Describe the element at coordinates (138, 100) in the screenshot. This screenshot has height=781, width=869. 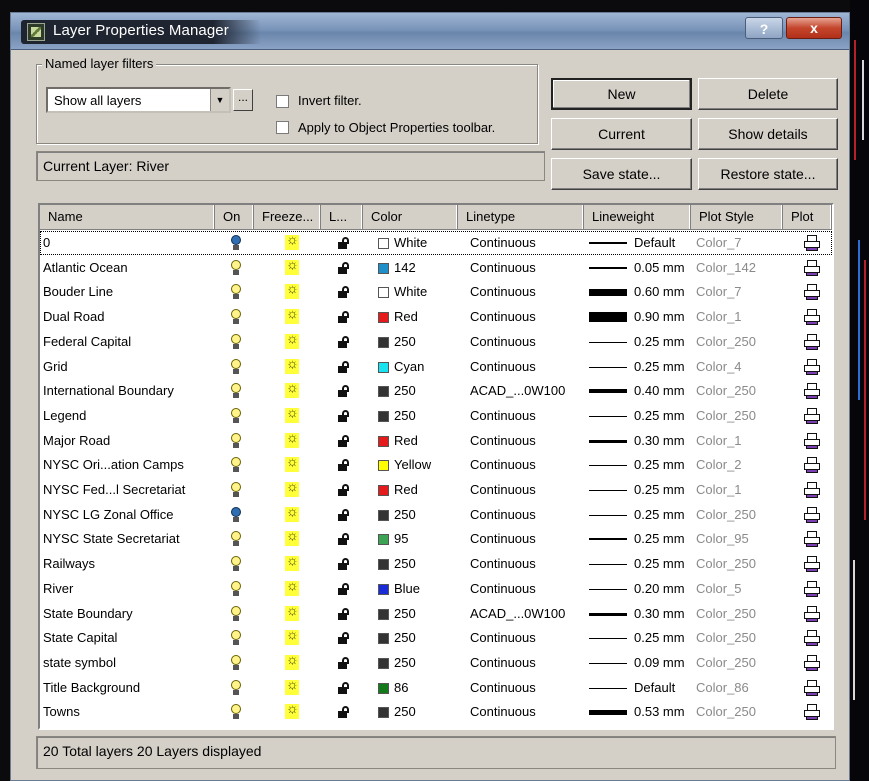
I see `layer-filter-select: Show all layers ▼` at that location.